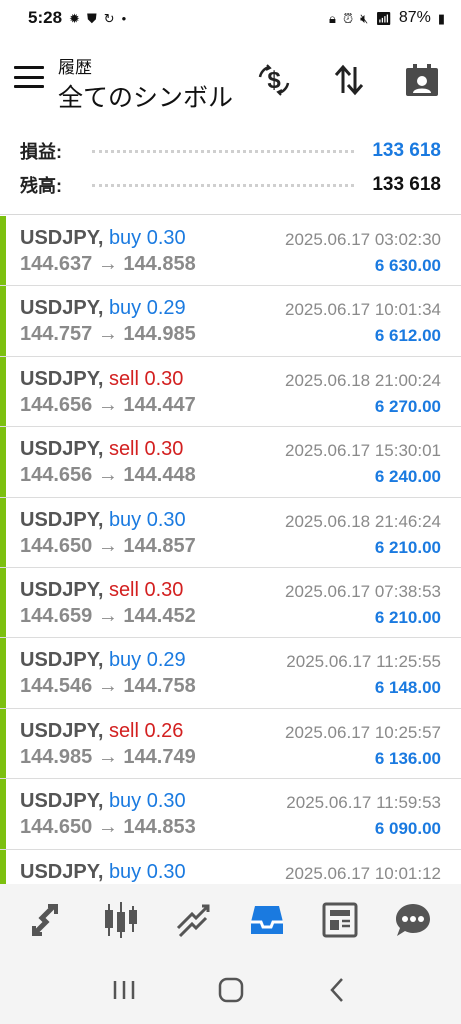 This screenshot has width=461, height=1024. What do you see at coordinates (407, 688) in the screenshot?
I see `trade-profit: 6 148.00` at bounding box center [407, 688].